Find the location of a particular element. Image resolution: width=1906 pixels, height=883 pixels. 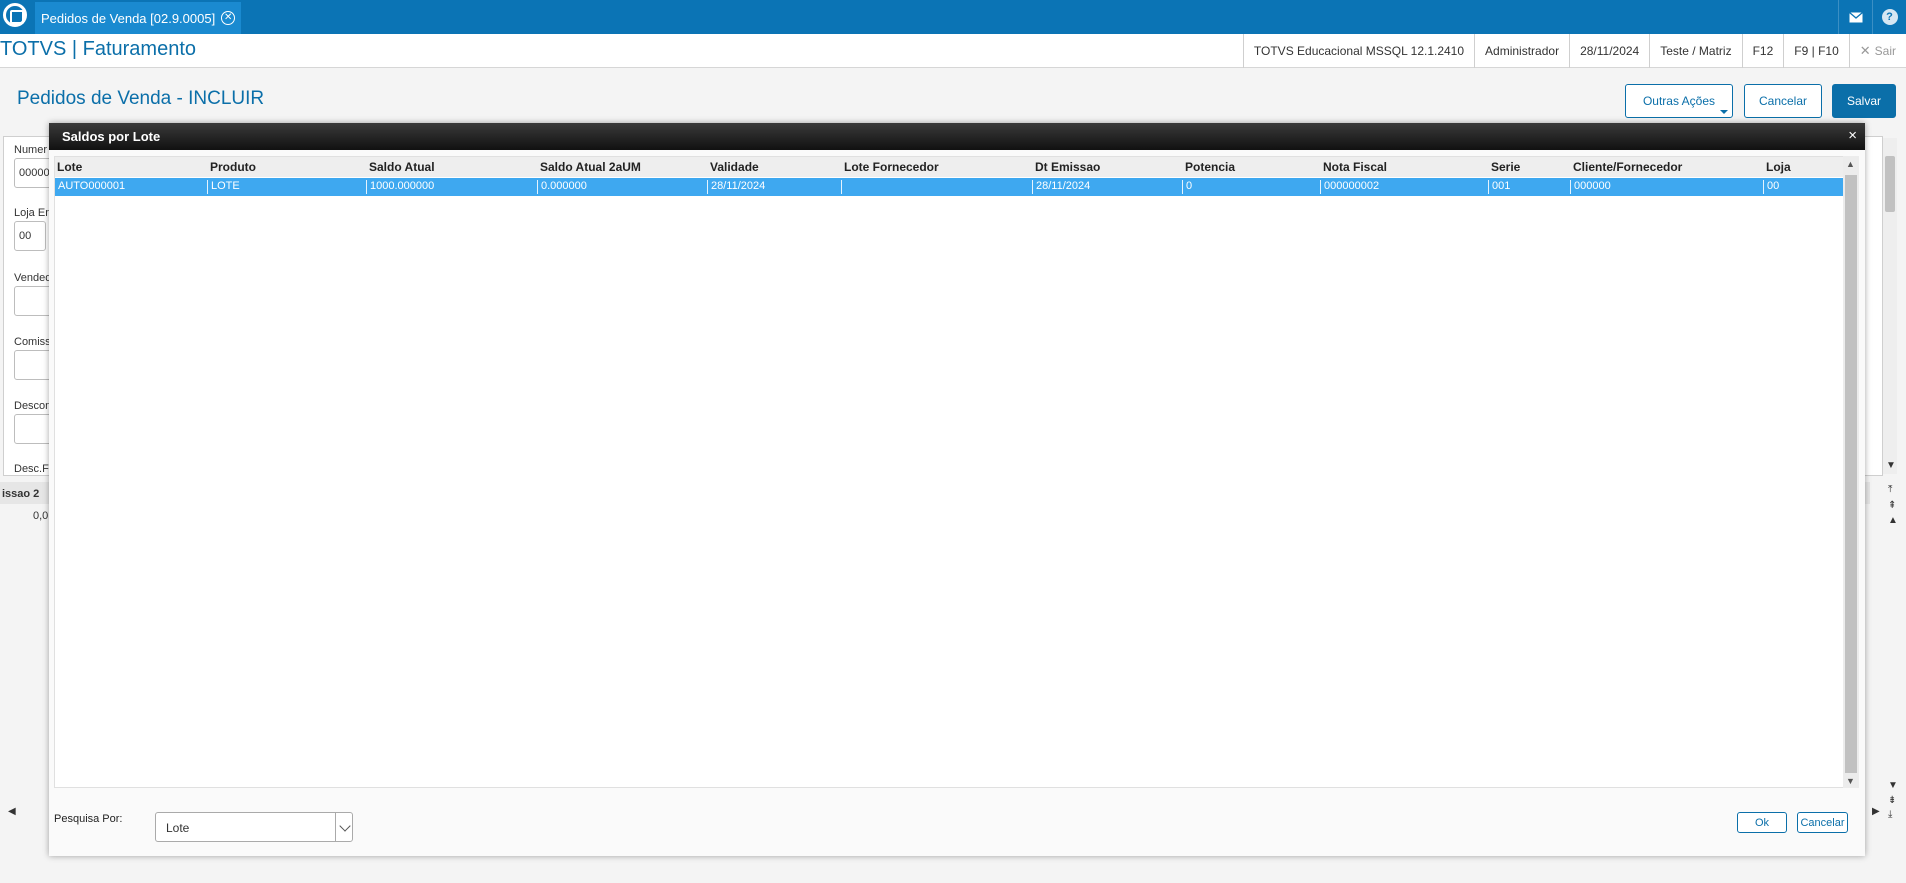

f9-f10-shortcut: F9 | F10 is located at coordinates (1815, 51).